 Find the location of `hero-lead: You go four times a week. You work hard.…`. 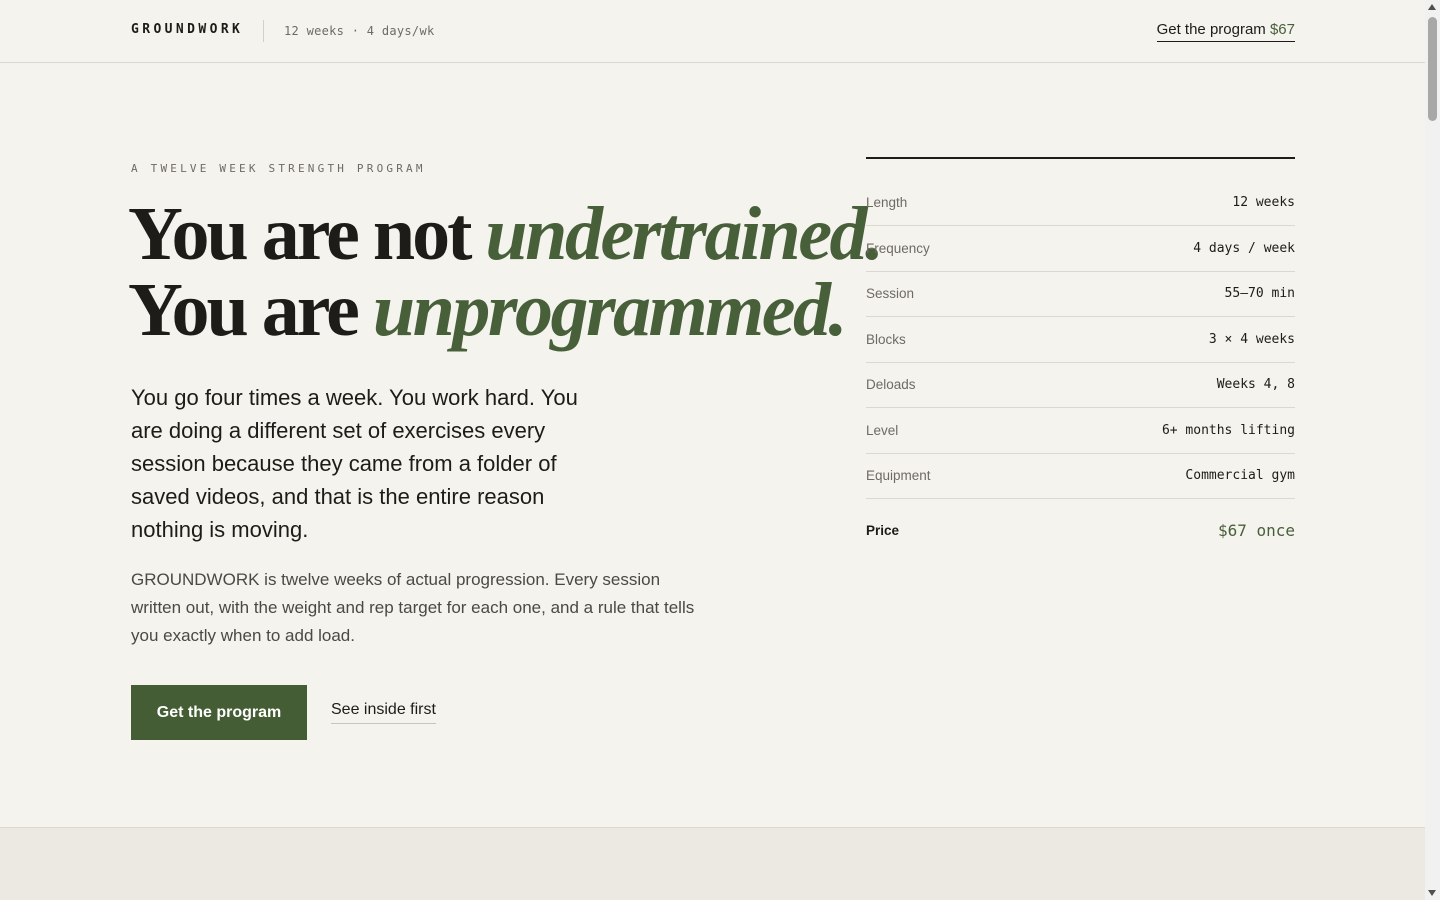

hero-lead: You go four times a week. You work hard.… is located at coordinates (354, 463).